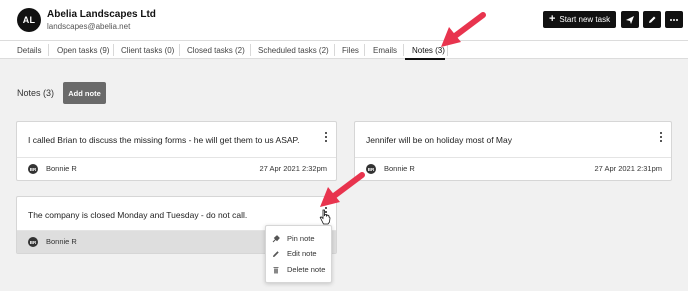  Describe the element at coordinates (439, 140) in the screenshot. I see `note-text: Jennifer will be on holiday most of May` at that location.